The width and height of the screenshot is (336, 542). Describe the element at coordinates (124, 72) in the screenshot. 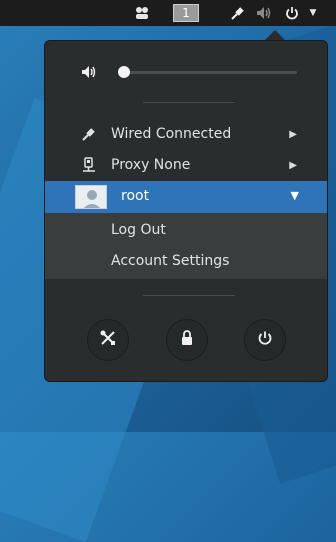

I see `volume-slider-handle` at that location.